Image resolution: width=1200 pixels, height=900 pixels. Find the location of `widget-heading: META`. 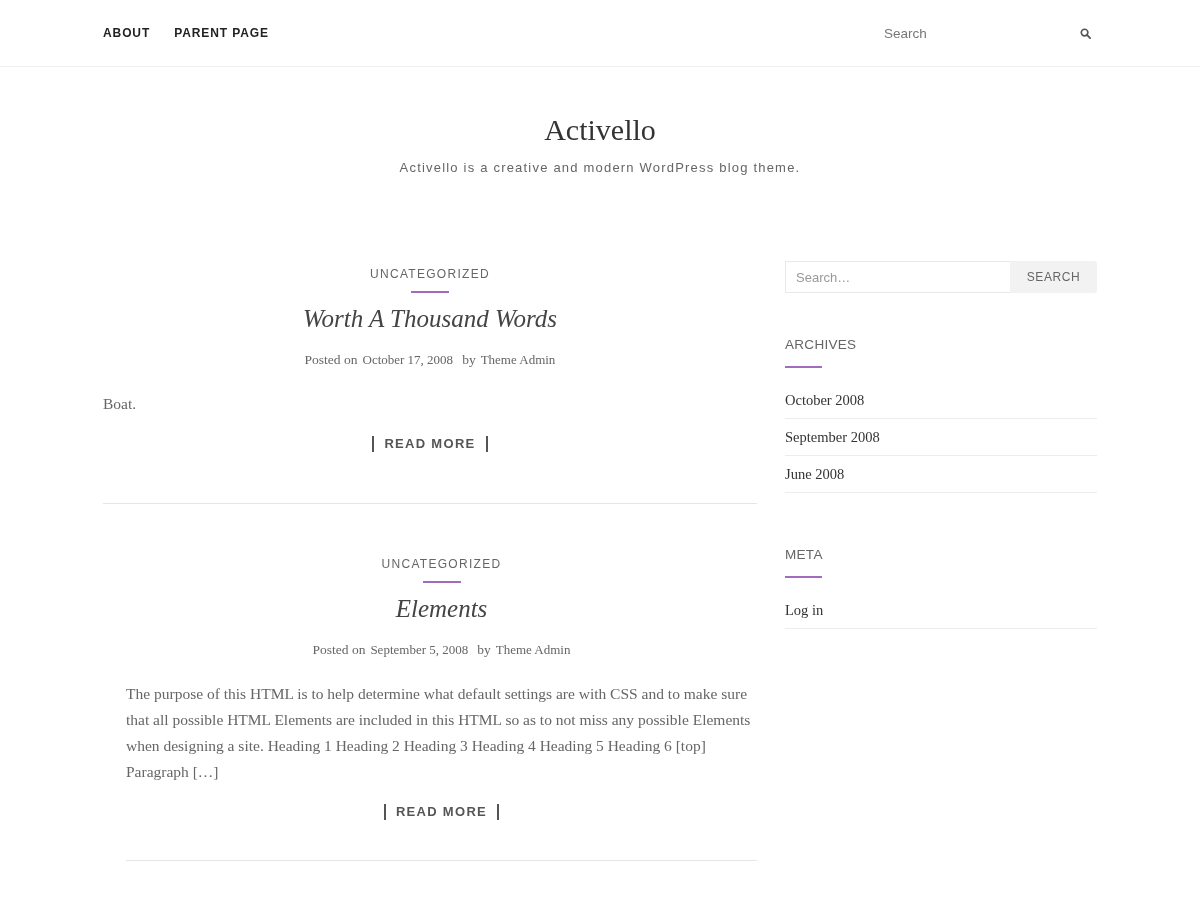

widget-heading: META is located at coordinates (804, 555).